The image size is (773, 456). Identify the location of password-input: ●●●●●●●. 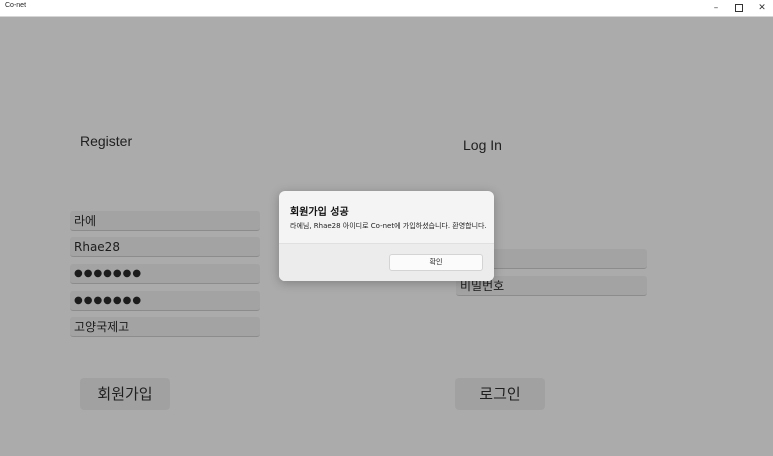
(165, 274).